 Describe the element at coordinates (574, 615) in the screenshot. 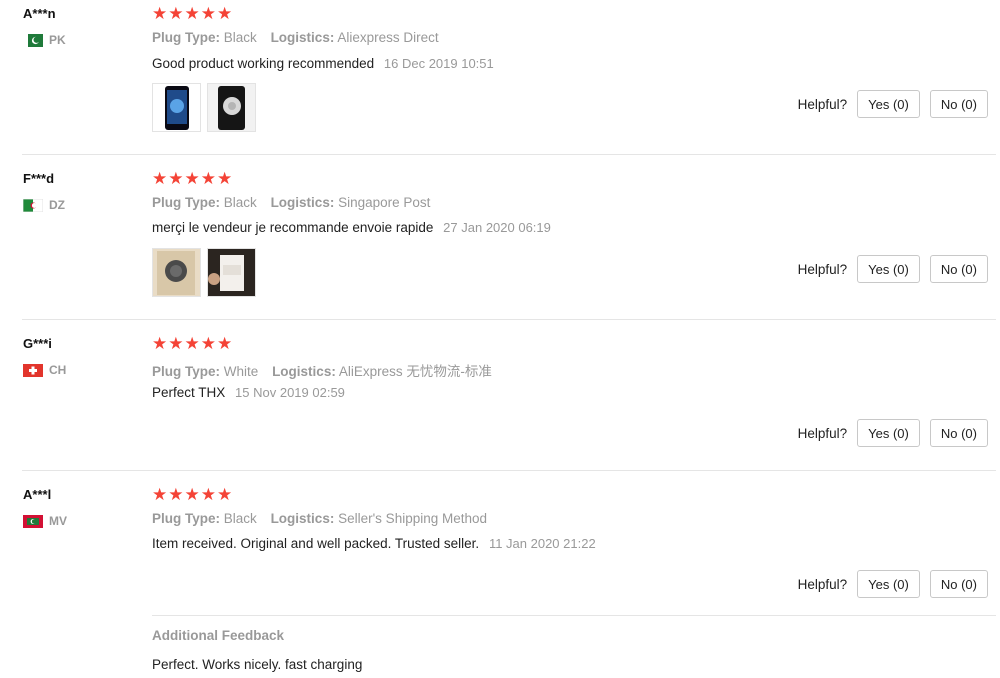

I see `additional-feedback-divider` at that location.